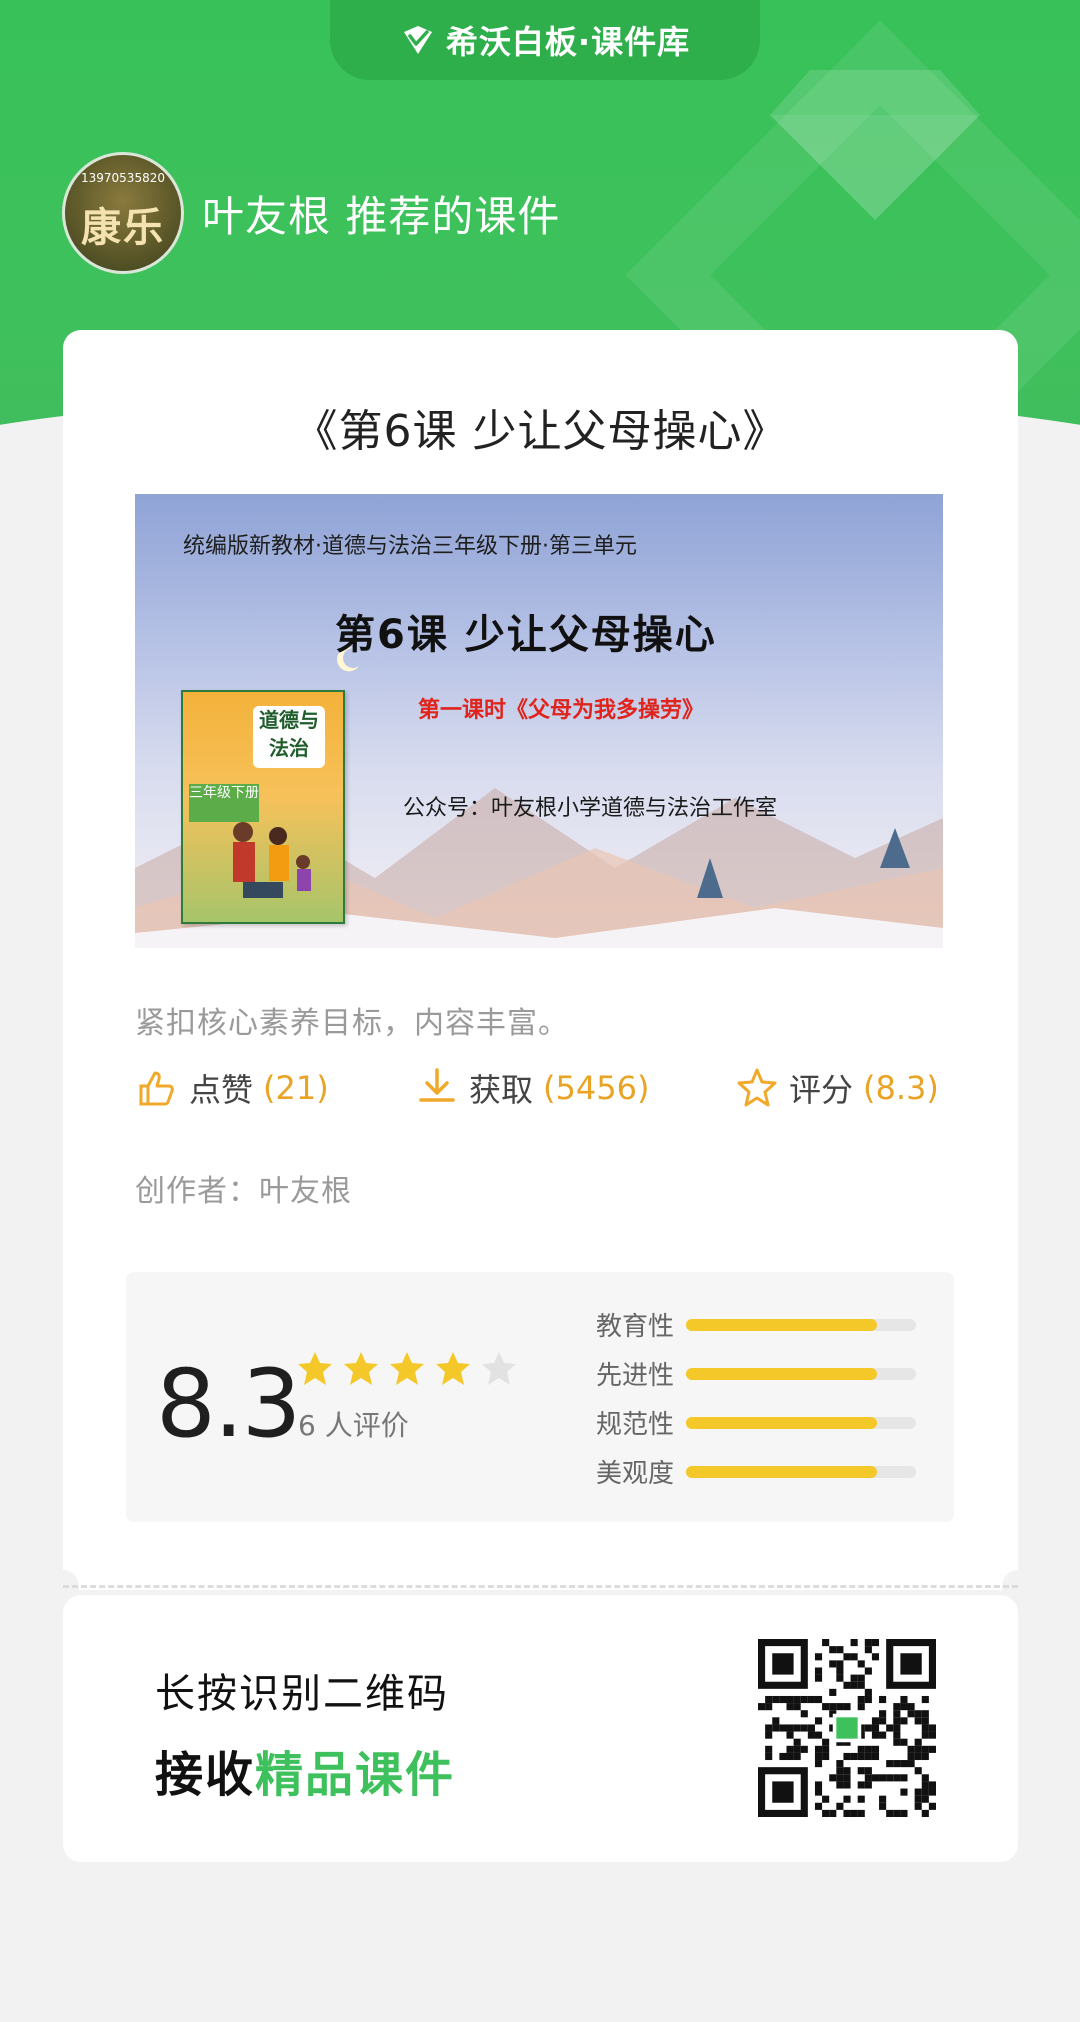  I want to click on course-title: 《第6课 少让父母操心》, so click(540, 431).